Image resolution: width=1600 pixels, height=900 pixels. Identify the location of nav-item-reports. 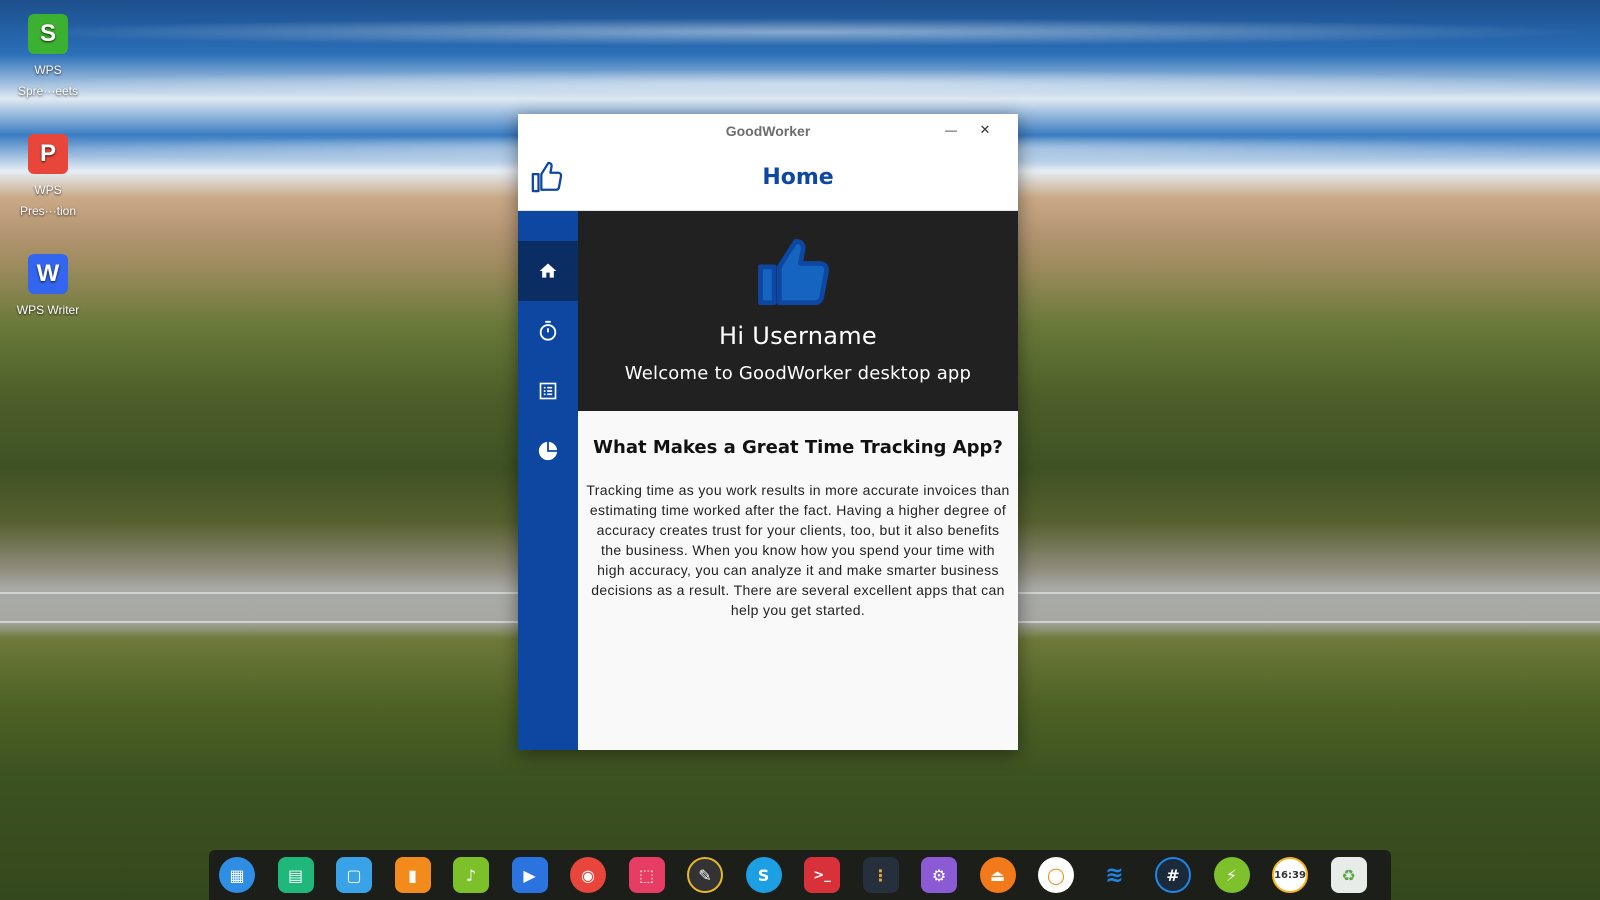
(548, 451).